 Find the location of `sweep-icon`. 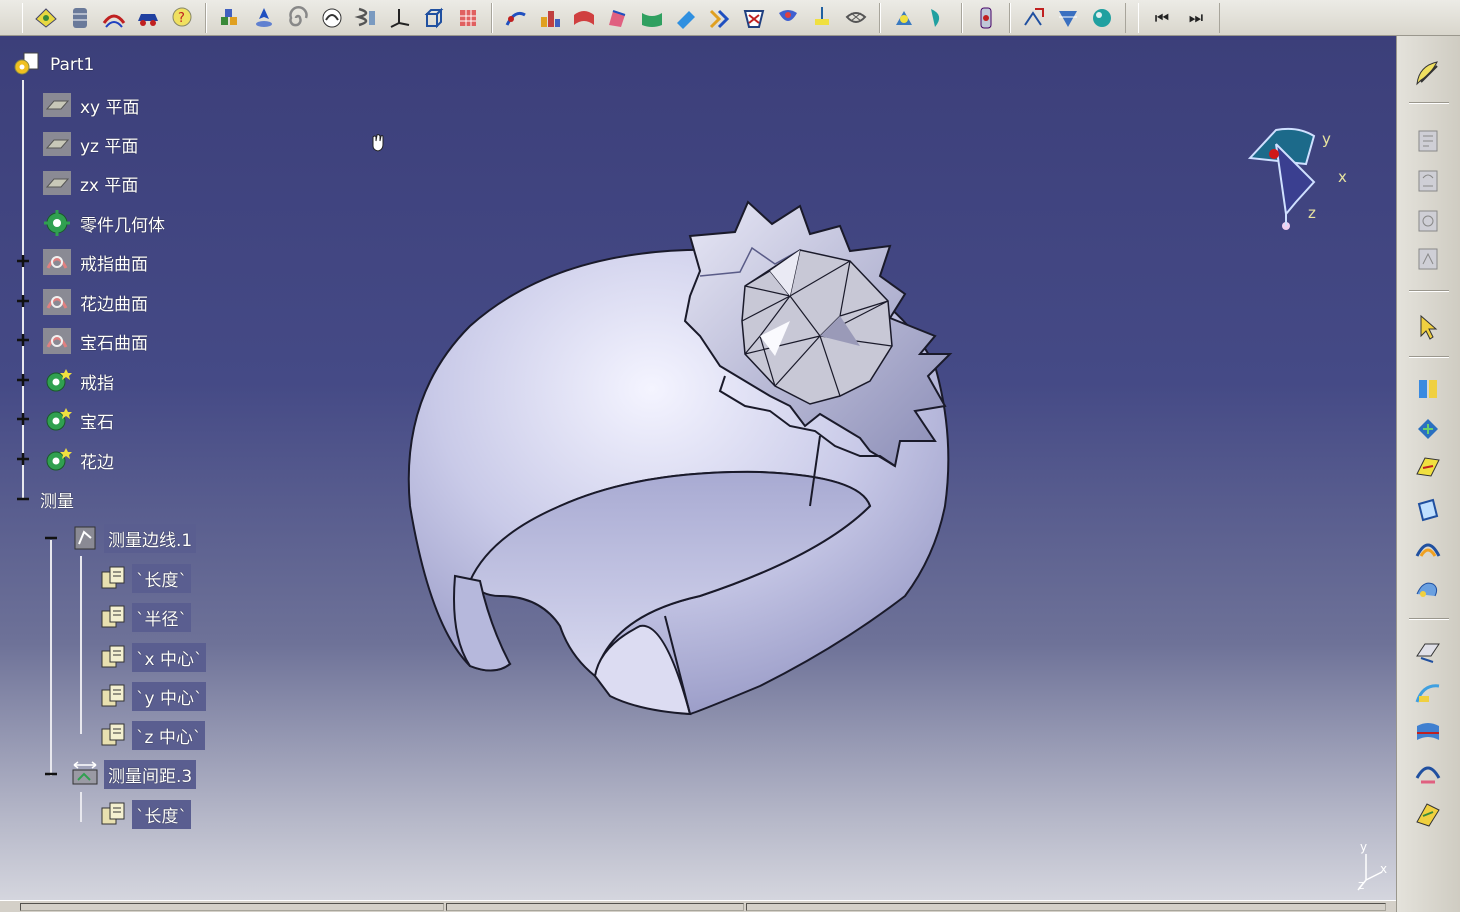

sweep-icon is located at coordinates (584, 18).